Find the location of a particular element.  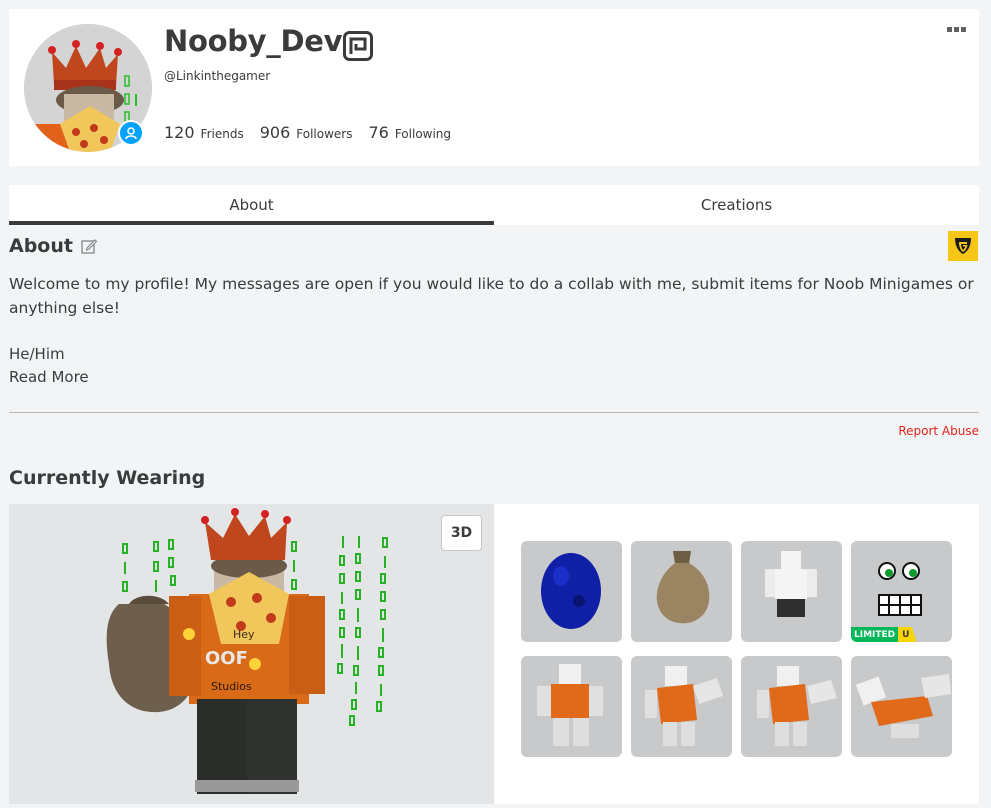

followers-count: 906 is located at coordinates (275, 132).